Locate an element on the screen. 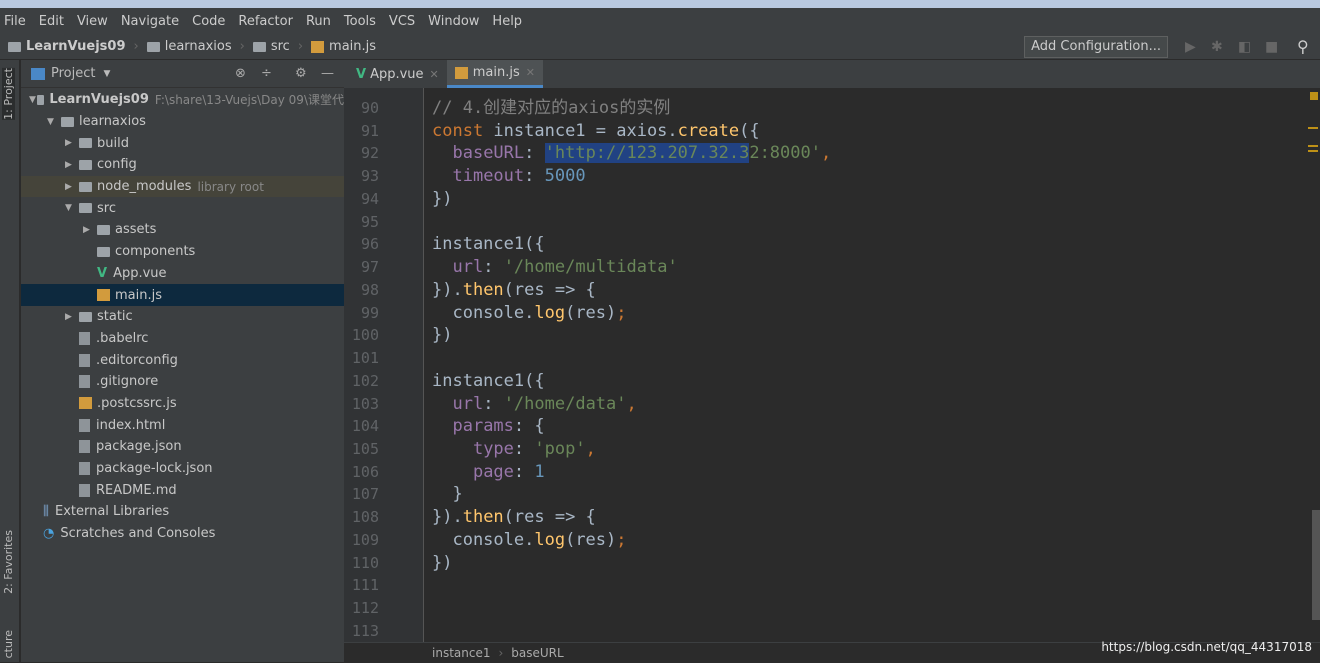  editor-scrollbar is located at coordinates (1316, 565).